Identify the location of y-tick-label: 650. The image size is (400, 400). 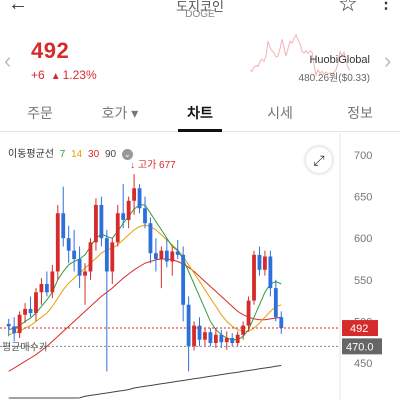
(363, 198).